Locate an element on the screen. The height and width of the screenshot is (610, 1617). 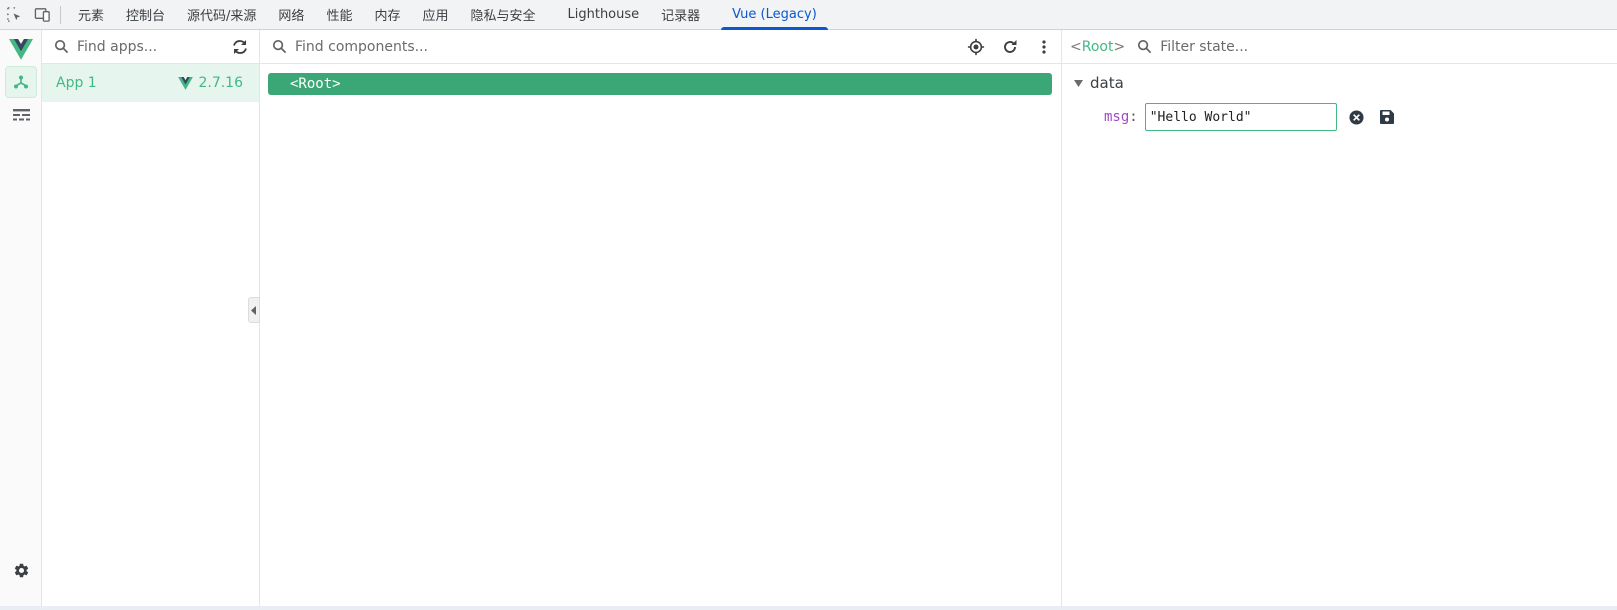
tab-label: Lighthouse is located at coordinates (603, 14).